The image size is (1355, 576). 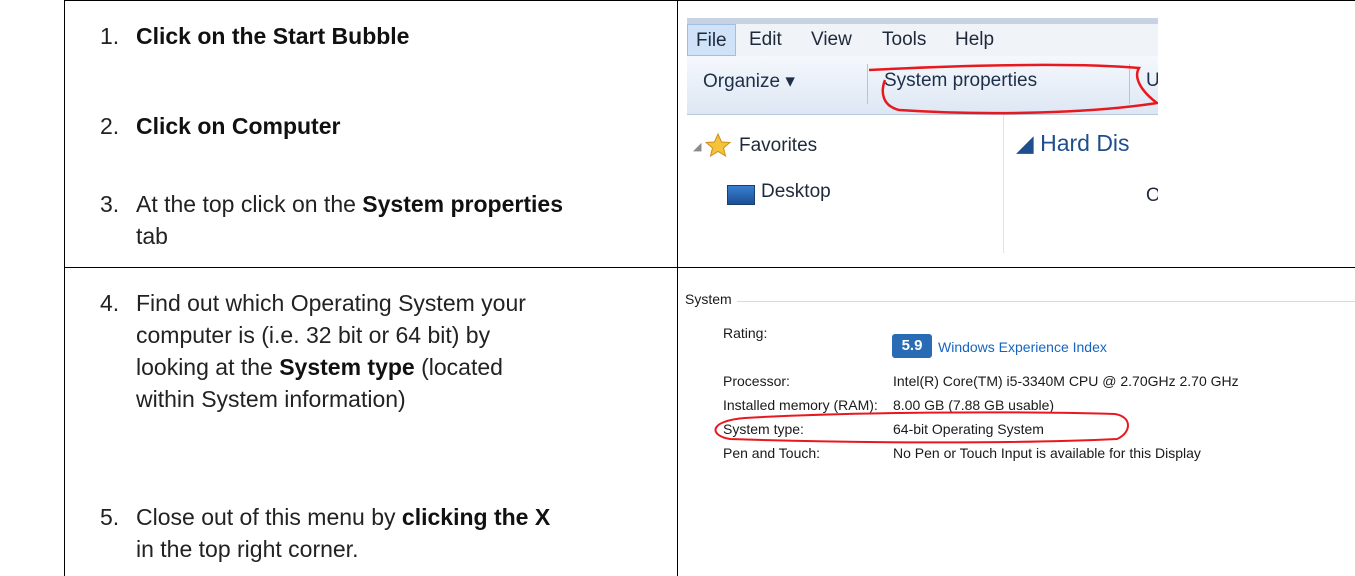 What do you see at coordinates (271, 399) in the screenshot?
I see `step-text-line-4: within System information)` at bounding box center [271, 399].